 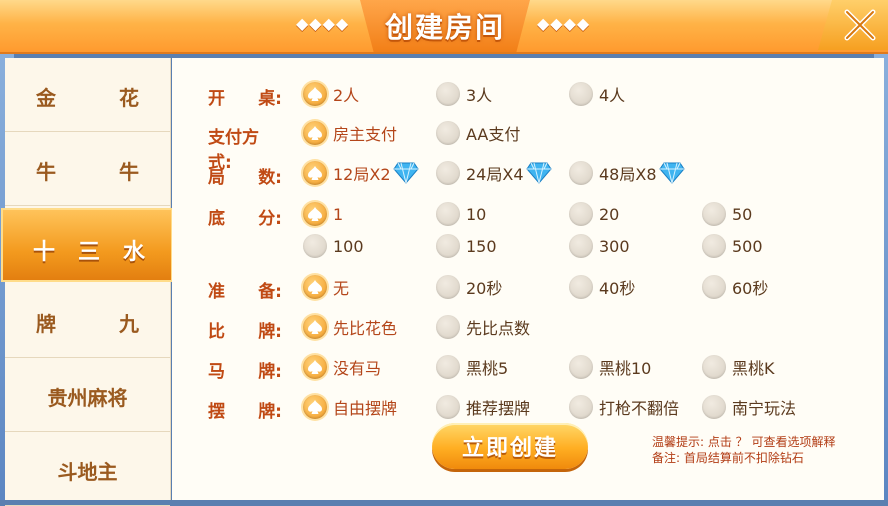 What do you see at coordinates (133, 252) in the screenshot?
I see `tab-label-part: 水` at bounding box center [133, 252].